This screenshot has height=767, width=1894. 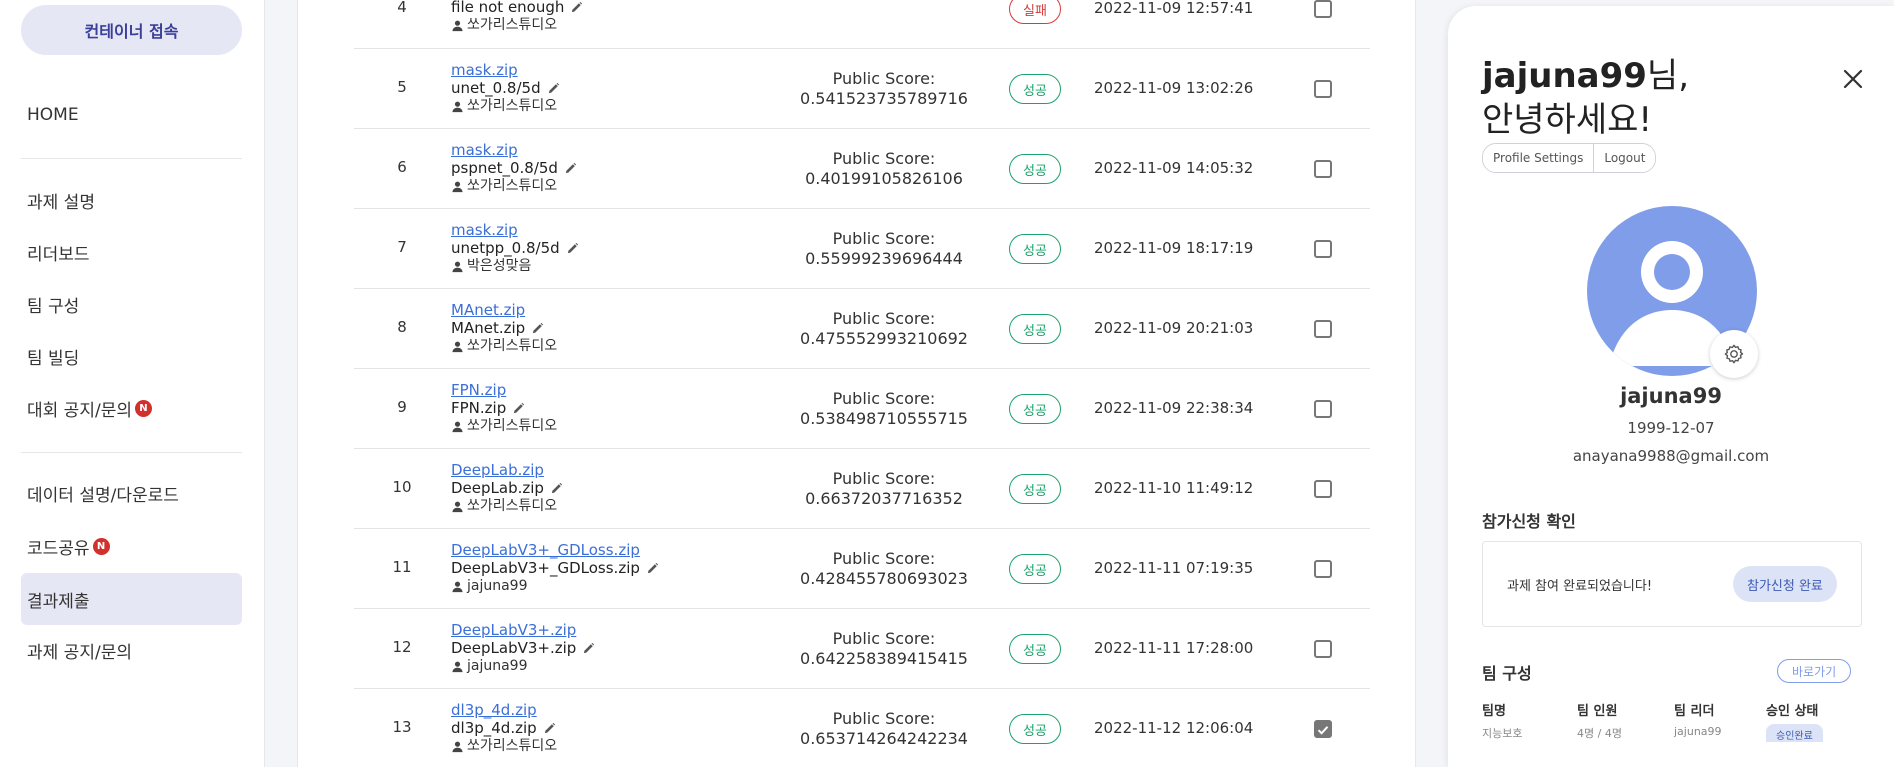 I want to click on submission-date: 2022-11-09 14:05:32, so click(x=1174, y=168).